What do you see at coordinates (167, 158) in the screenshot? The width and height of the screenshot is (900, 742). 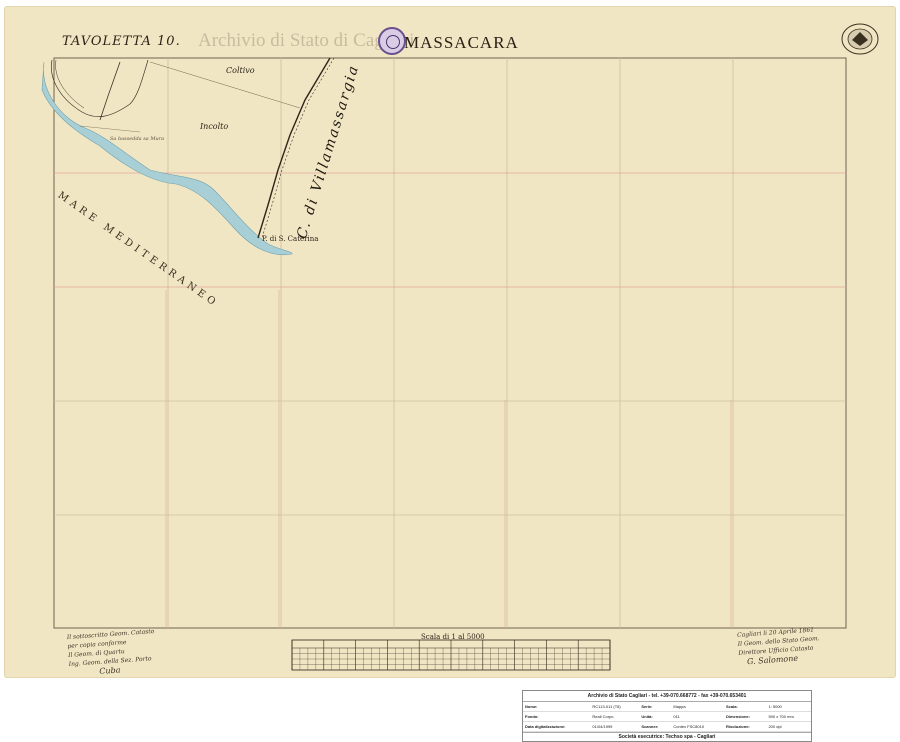 I see `coastline-water` at bounding box center [167, 158].